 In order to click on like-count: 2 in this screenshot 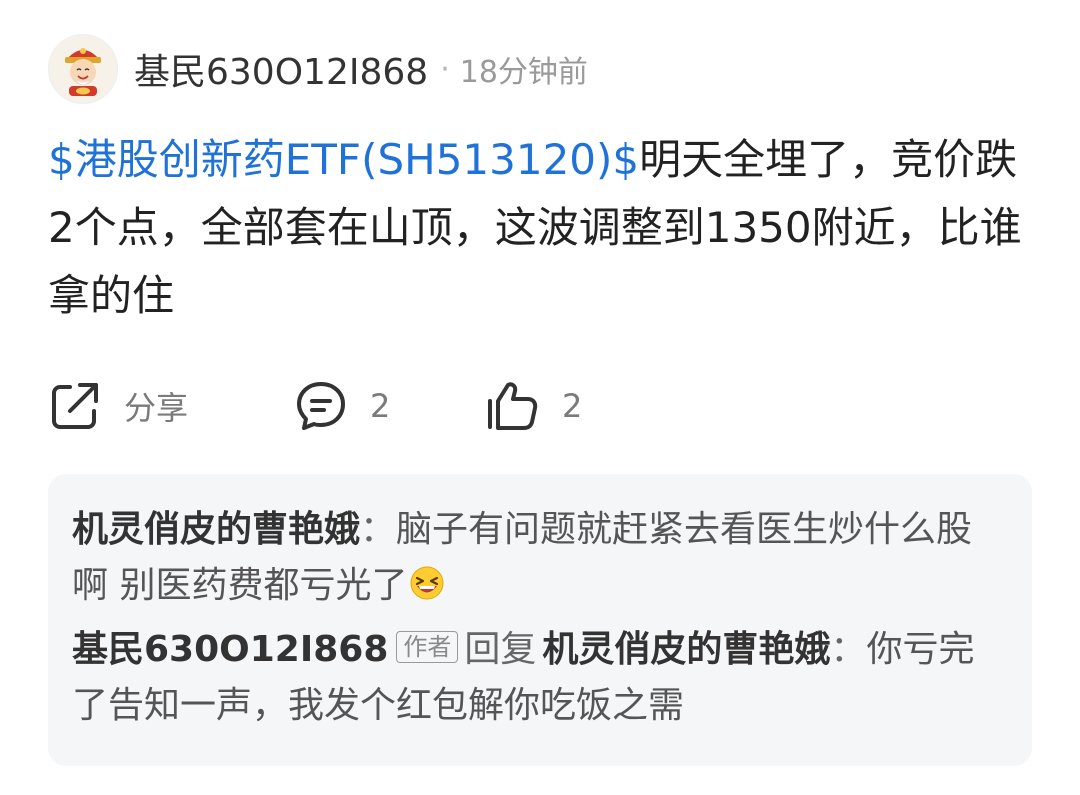, I will do `click(572, 406)`.